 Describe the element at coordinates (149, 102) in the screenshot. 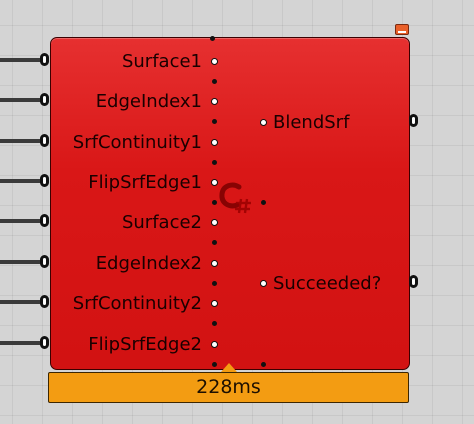

I see `input-param-edgeindex1: EdgeIndex1` at that location.